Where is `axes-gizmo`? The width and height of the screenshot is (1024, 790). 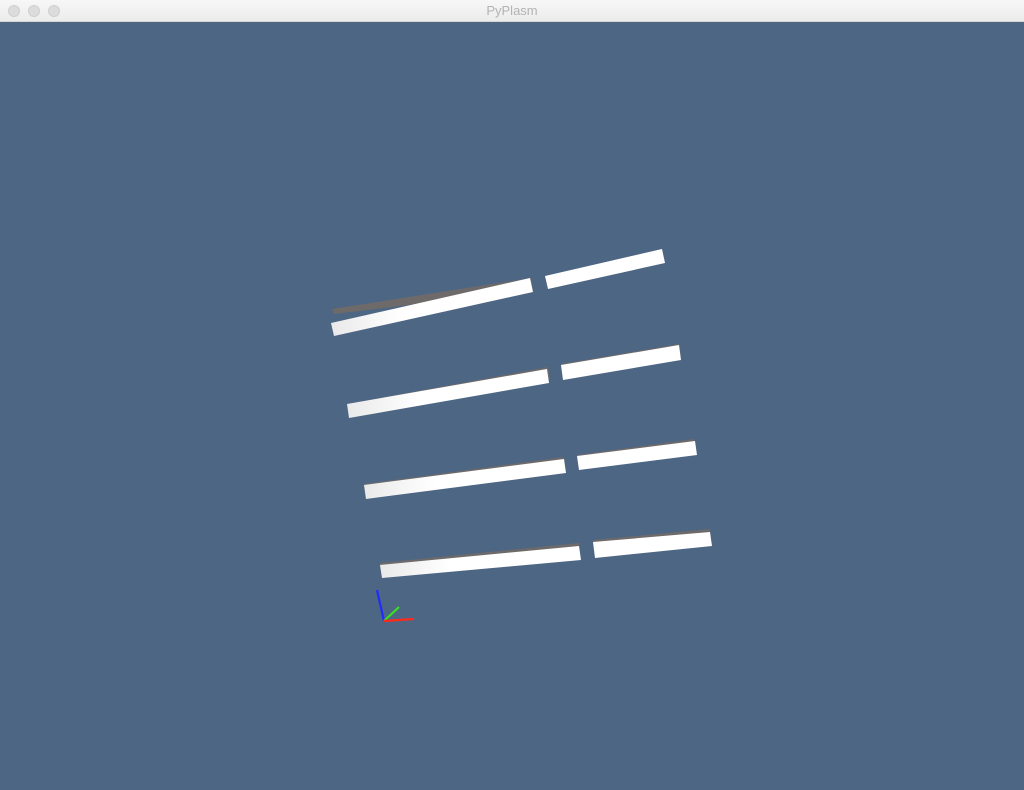 axes-gizmo is located at coordinates (395, 606).